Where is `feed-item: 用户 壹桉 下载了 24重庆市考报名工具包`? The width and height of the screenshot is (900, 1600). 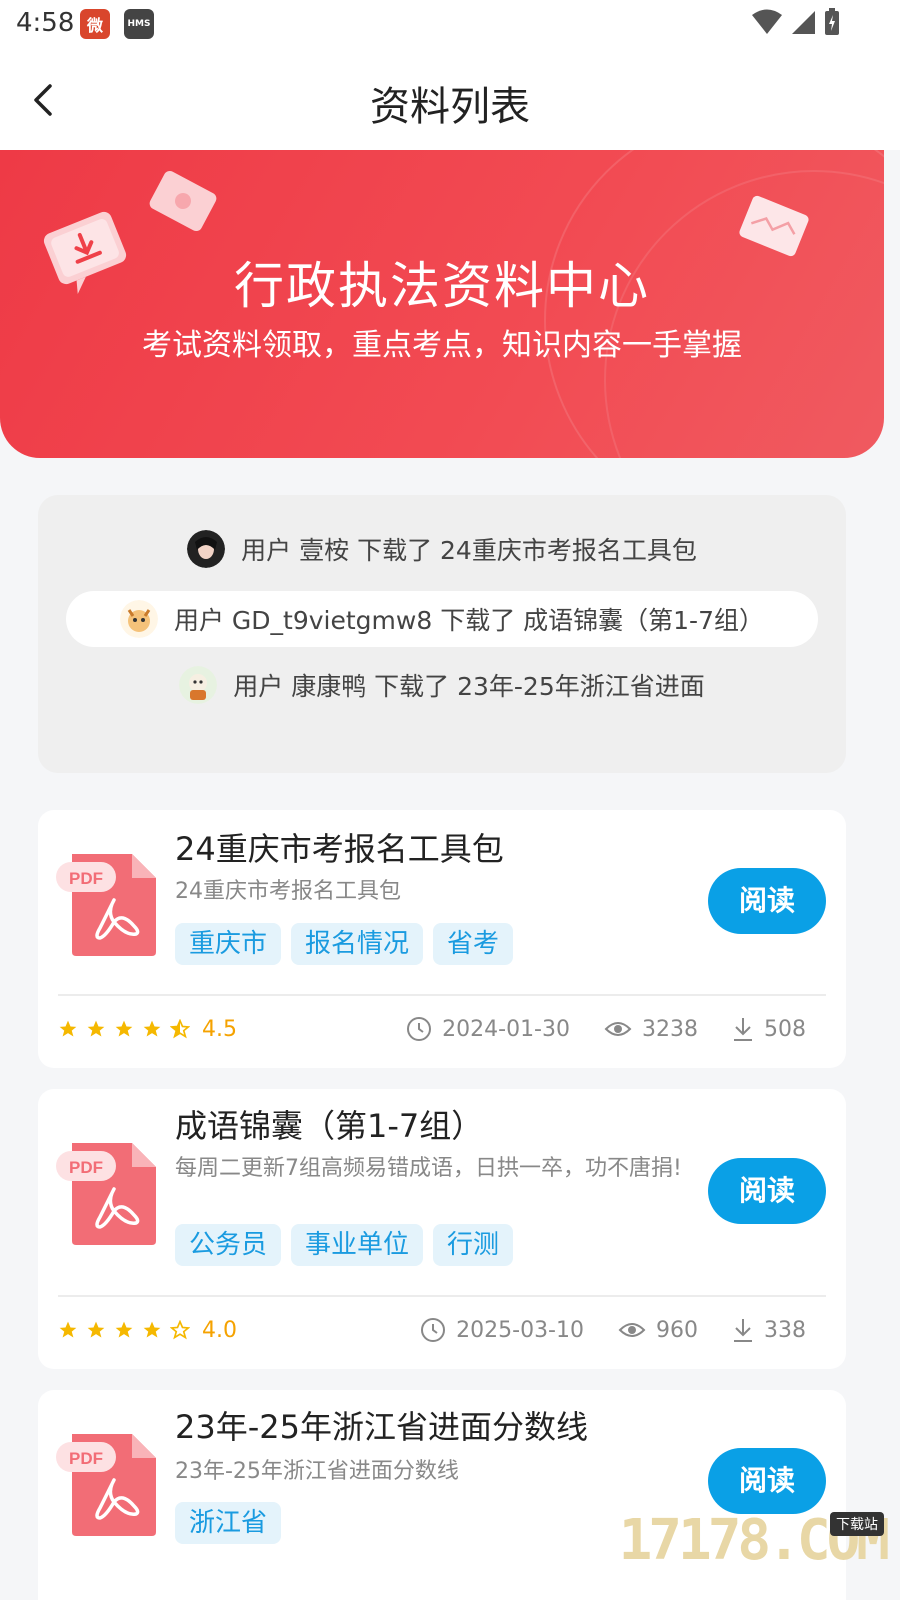
feed-item: 用户 壹桉 下载了 24重庆市考报名工具包 is located at coordinates (442, 549).